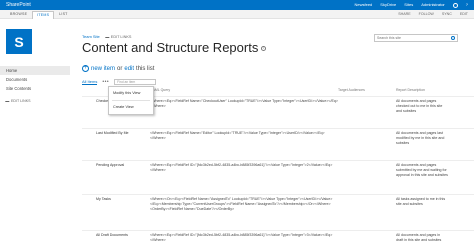 The height and width of the screenshot is (252, 474). Describe the element at coordinates (135, 82) in the screenshot. I see `find-item-input: Find an item` at that location.